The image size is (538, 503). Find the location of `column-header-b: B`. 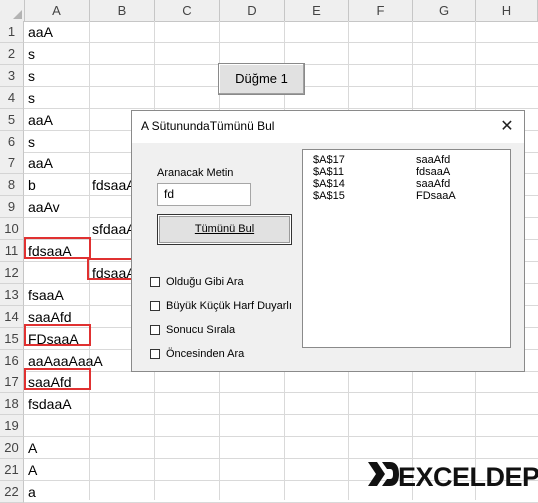

column-header-b: B is located at coordinates (122, 10).